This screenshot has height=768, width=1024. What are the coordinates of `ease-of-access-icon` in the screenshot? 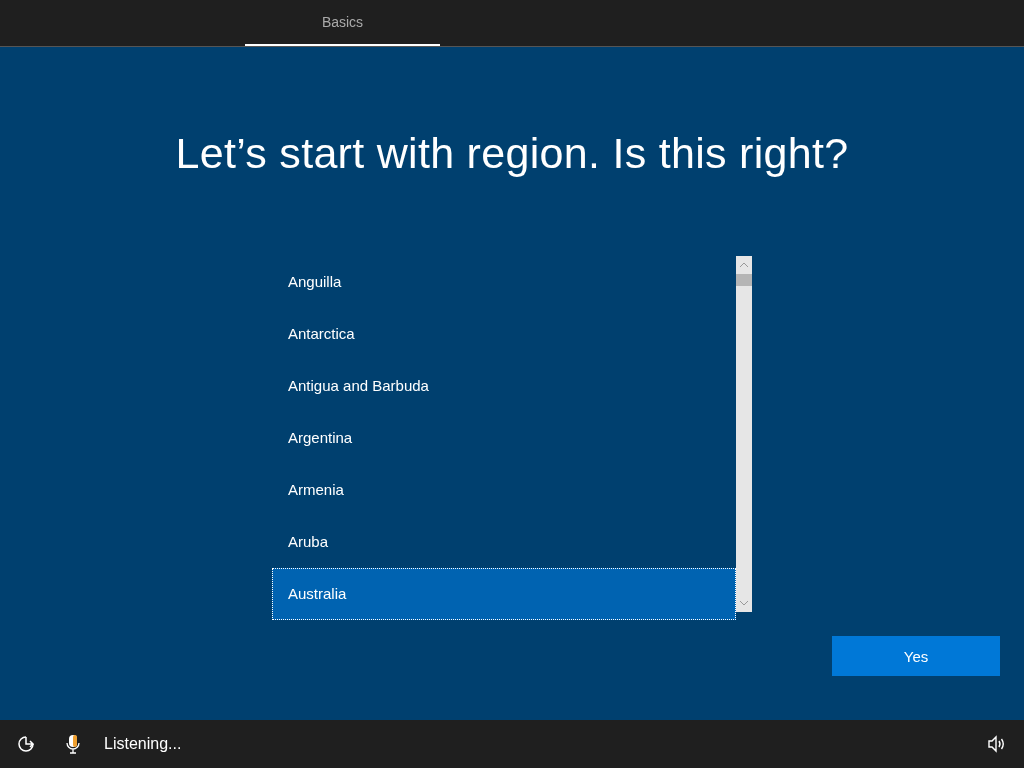 It's located at (26, 744).